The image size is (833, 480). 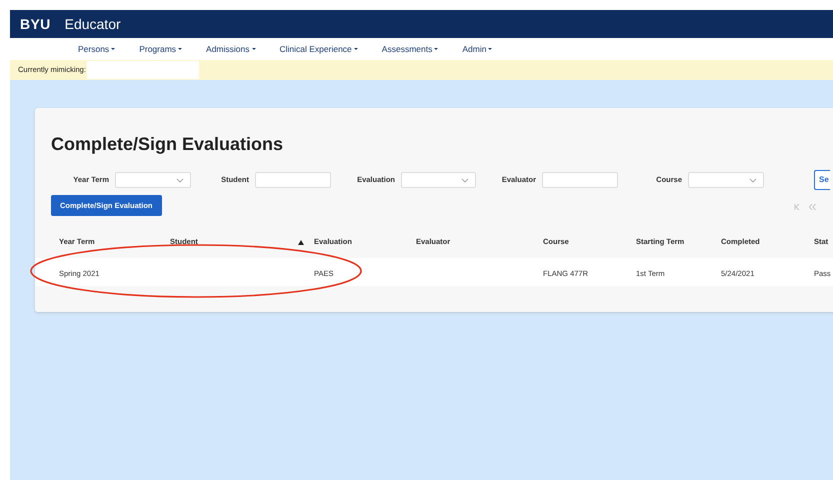 I want to click on sort-ascending-icon, so click(x=301, y=242).